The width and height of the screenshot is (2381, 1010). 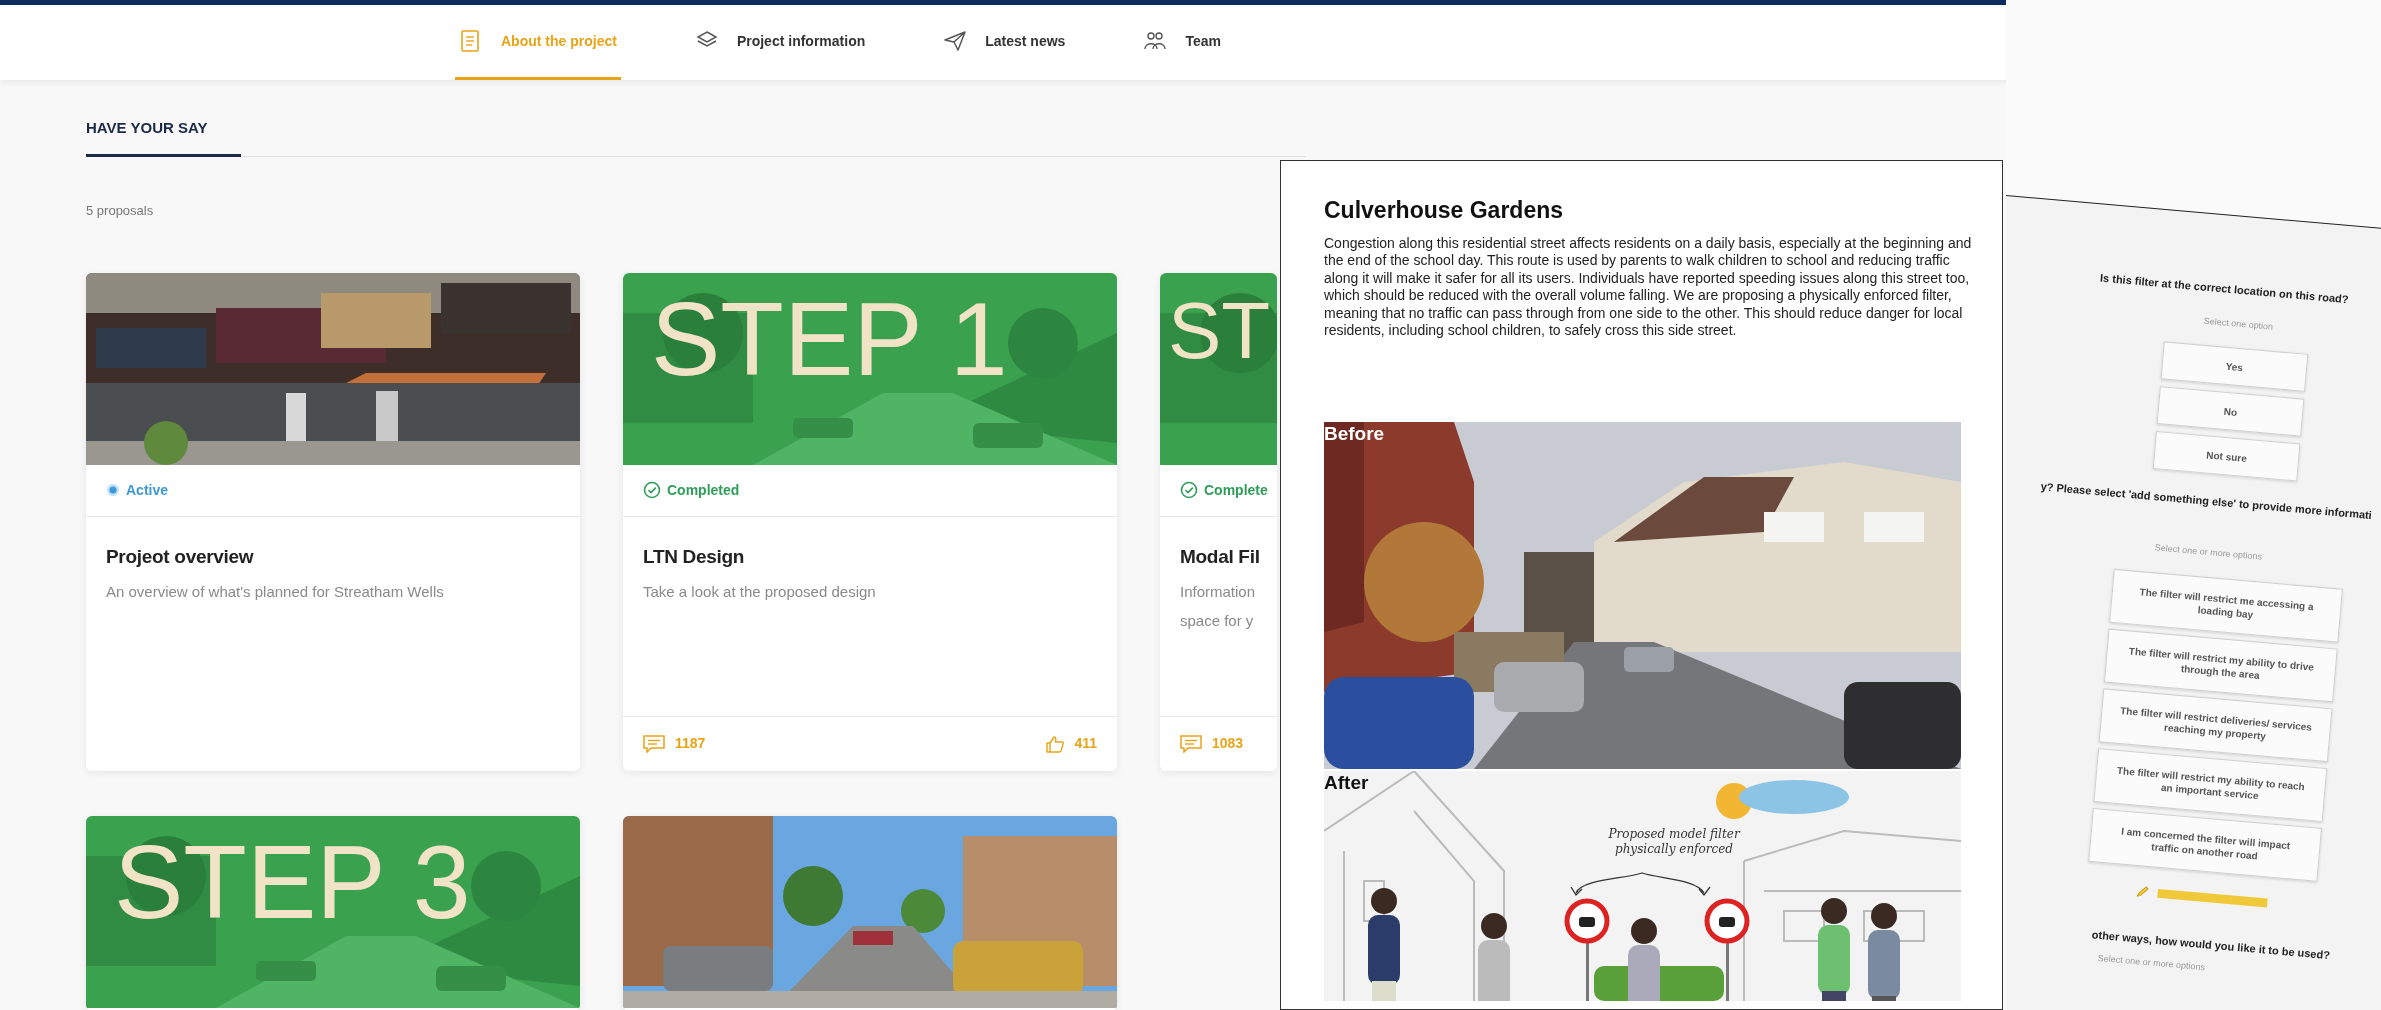 What do you see at coordinates (2224, 288) in the screenshot?
I see `question-text: Is this filter at the correct location on this road?` at bounding box center [2224, 288].